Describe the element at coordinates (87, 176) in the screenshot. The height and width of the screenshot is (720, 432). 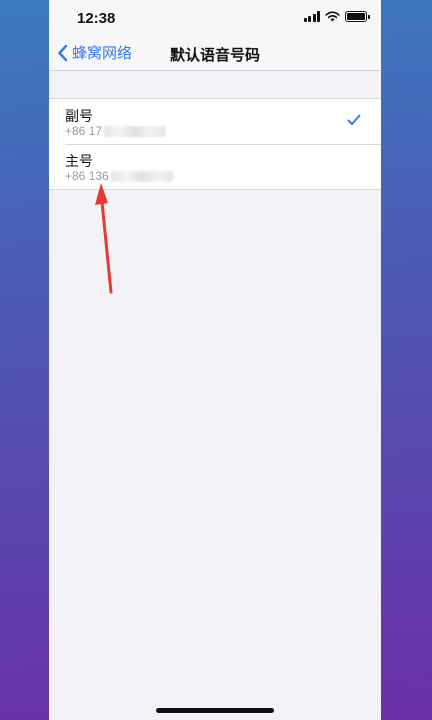
I see `number-prefix: +86 136` at that location.